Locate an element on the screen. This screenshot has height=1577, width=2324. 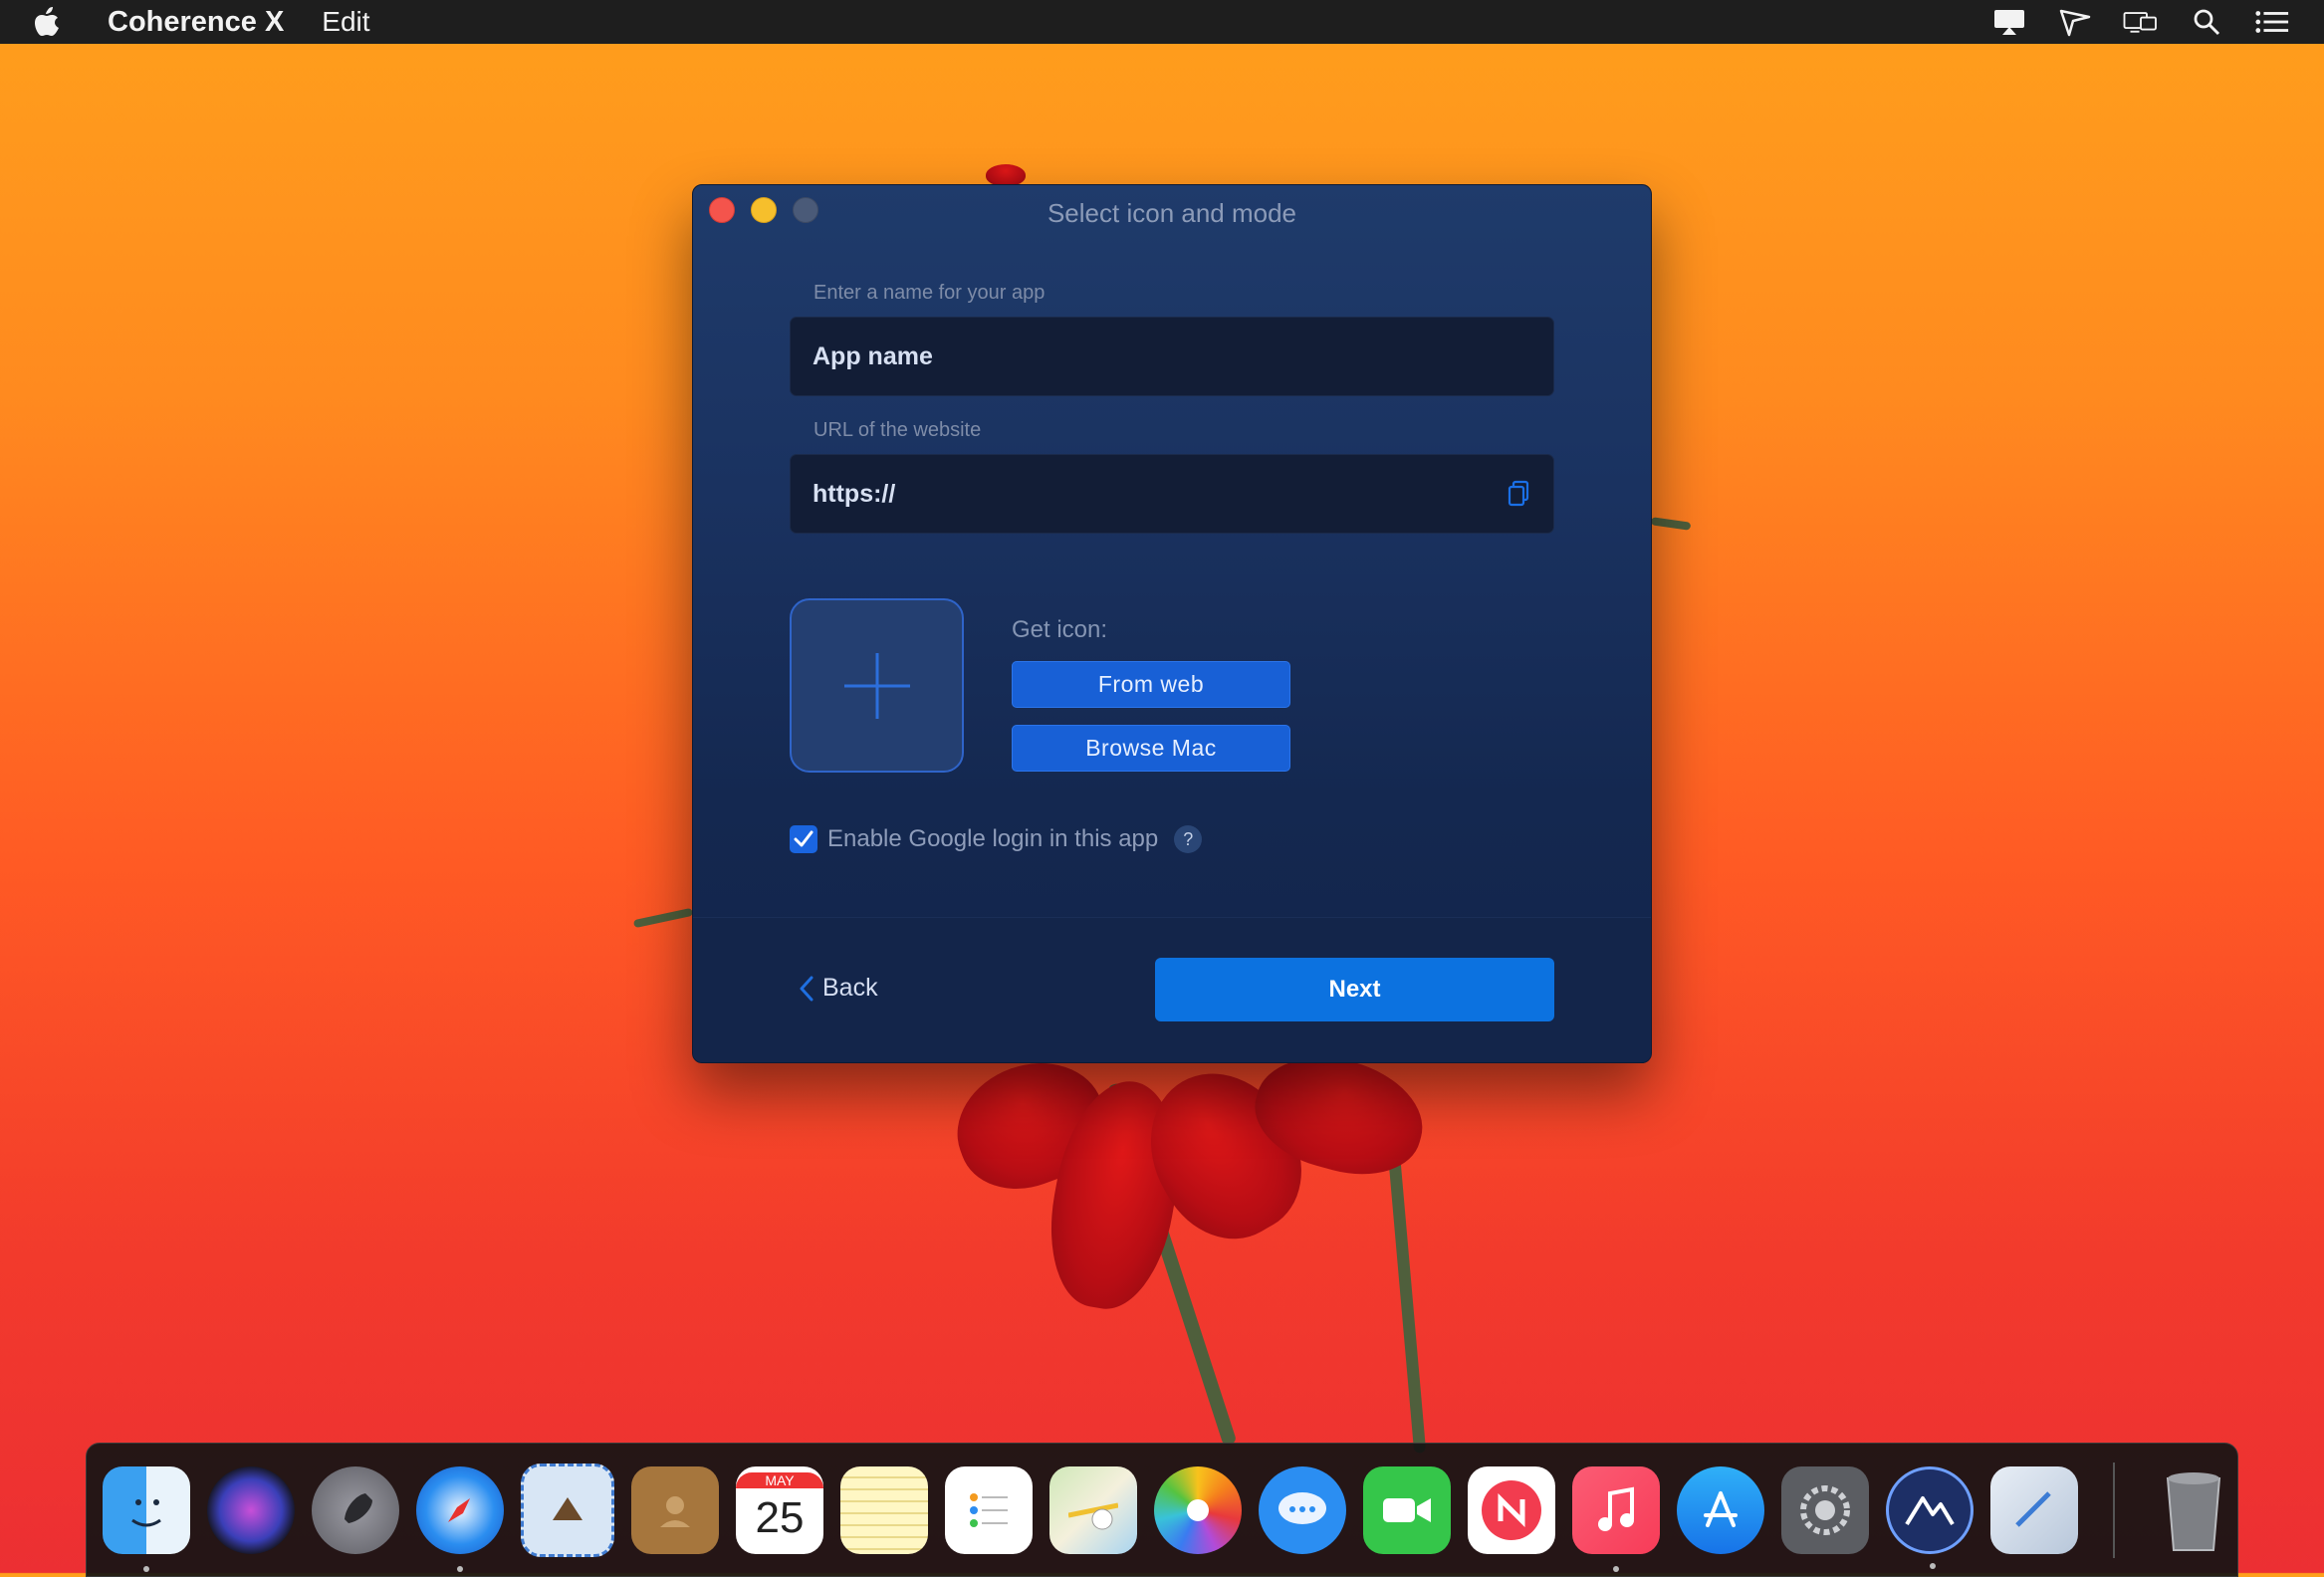
reminders-icon is located at coordinates (989, 1509).